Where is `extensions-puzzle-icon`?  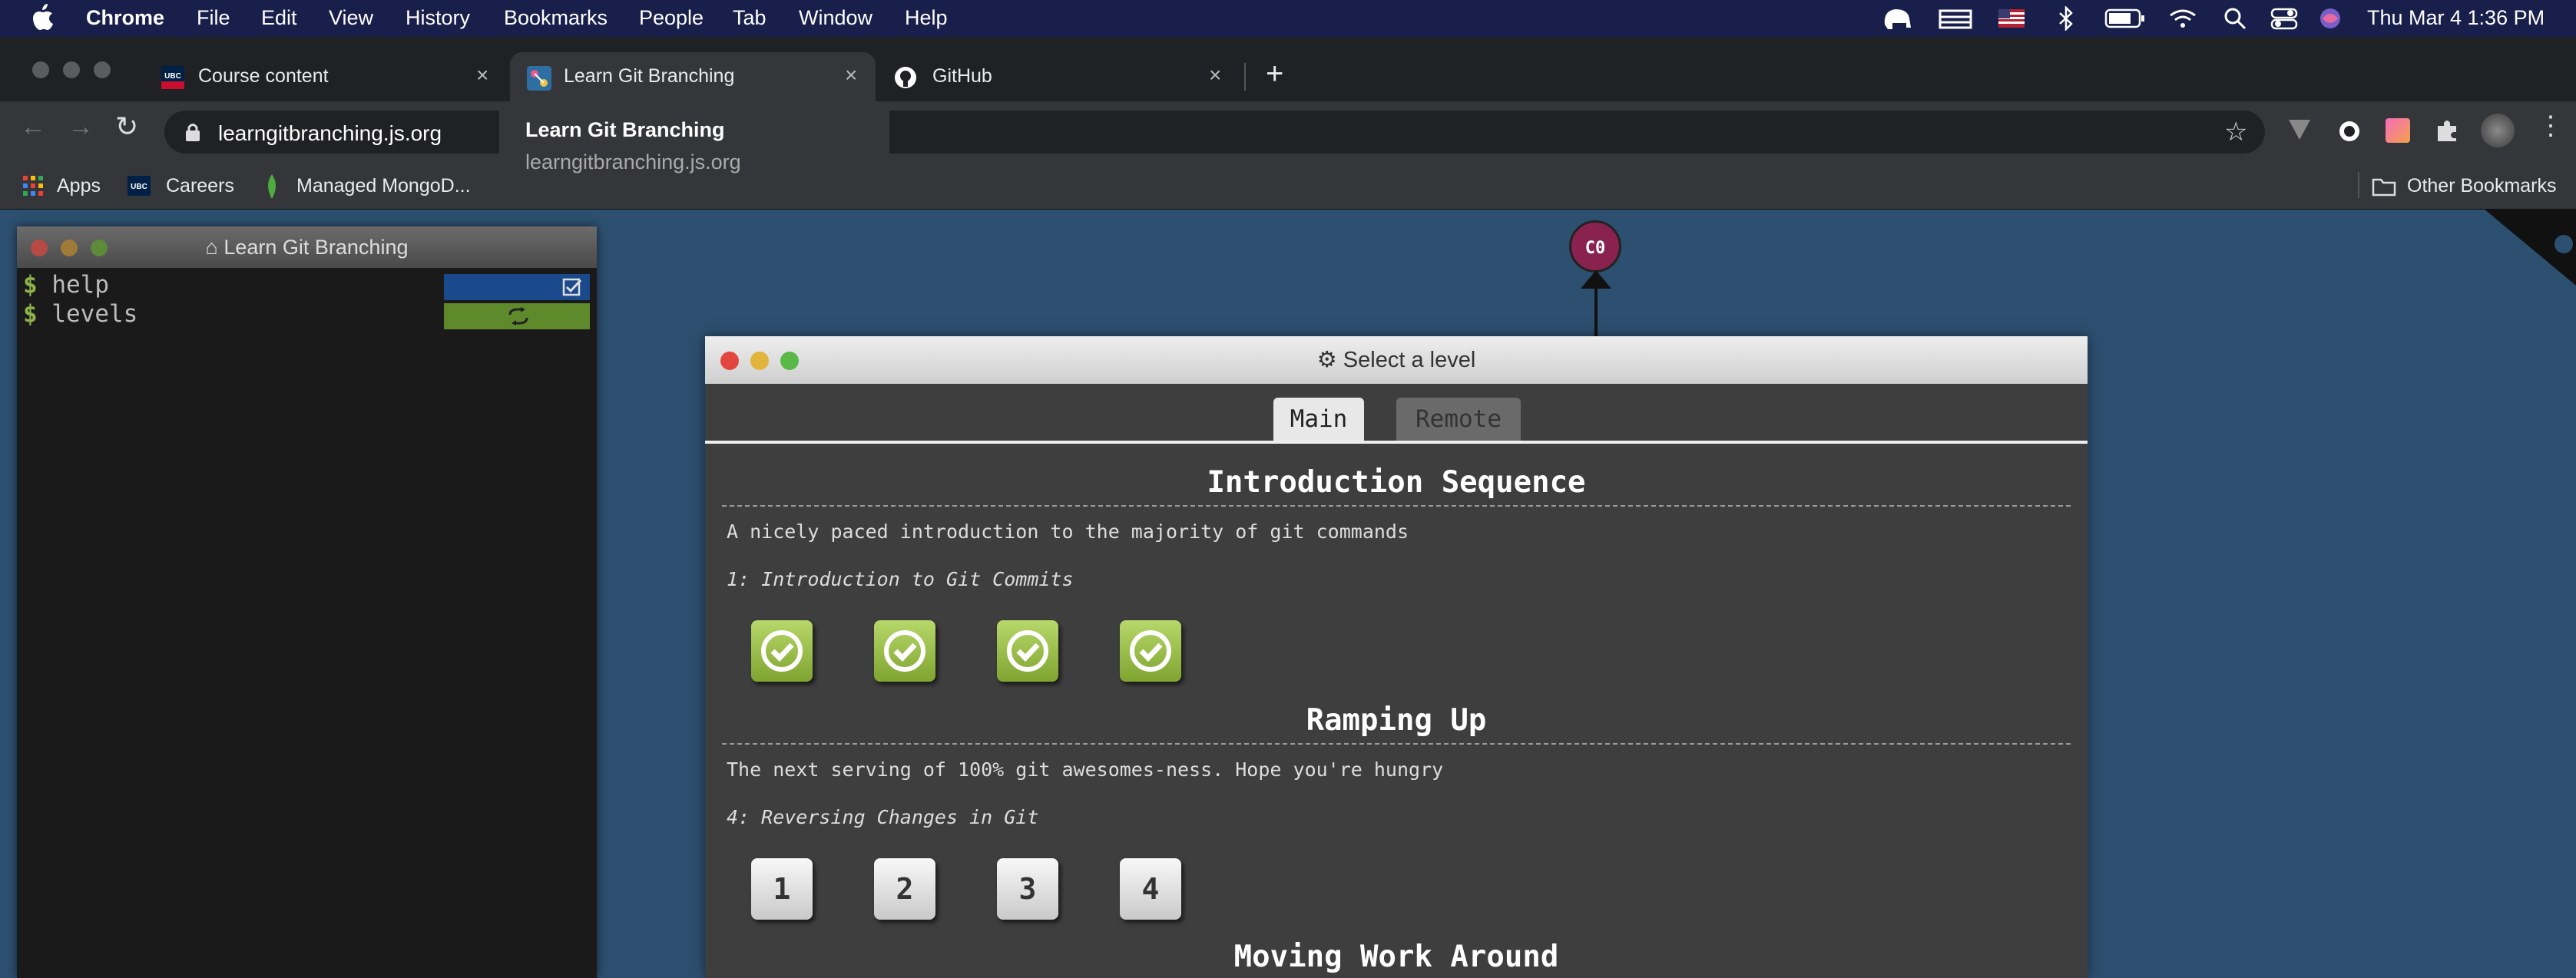 extensions-puzzle-icon is located at coordinates (2447, 131).